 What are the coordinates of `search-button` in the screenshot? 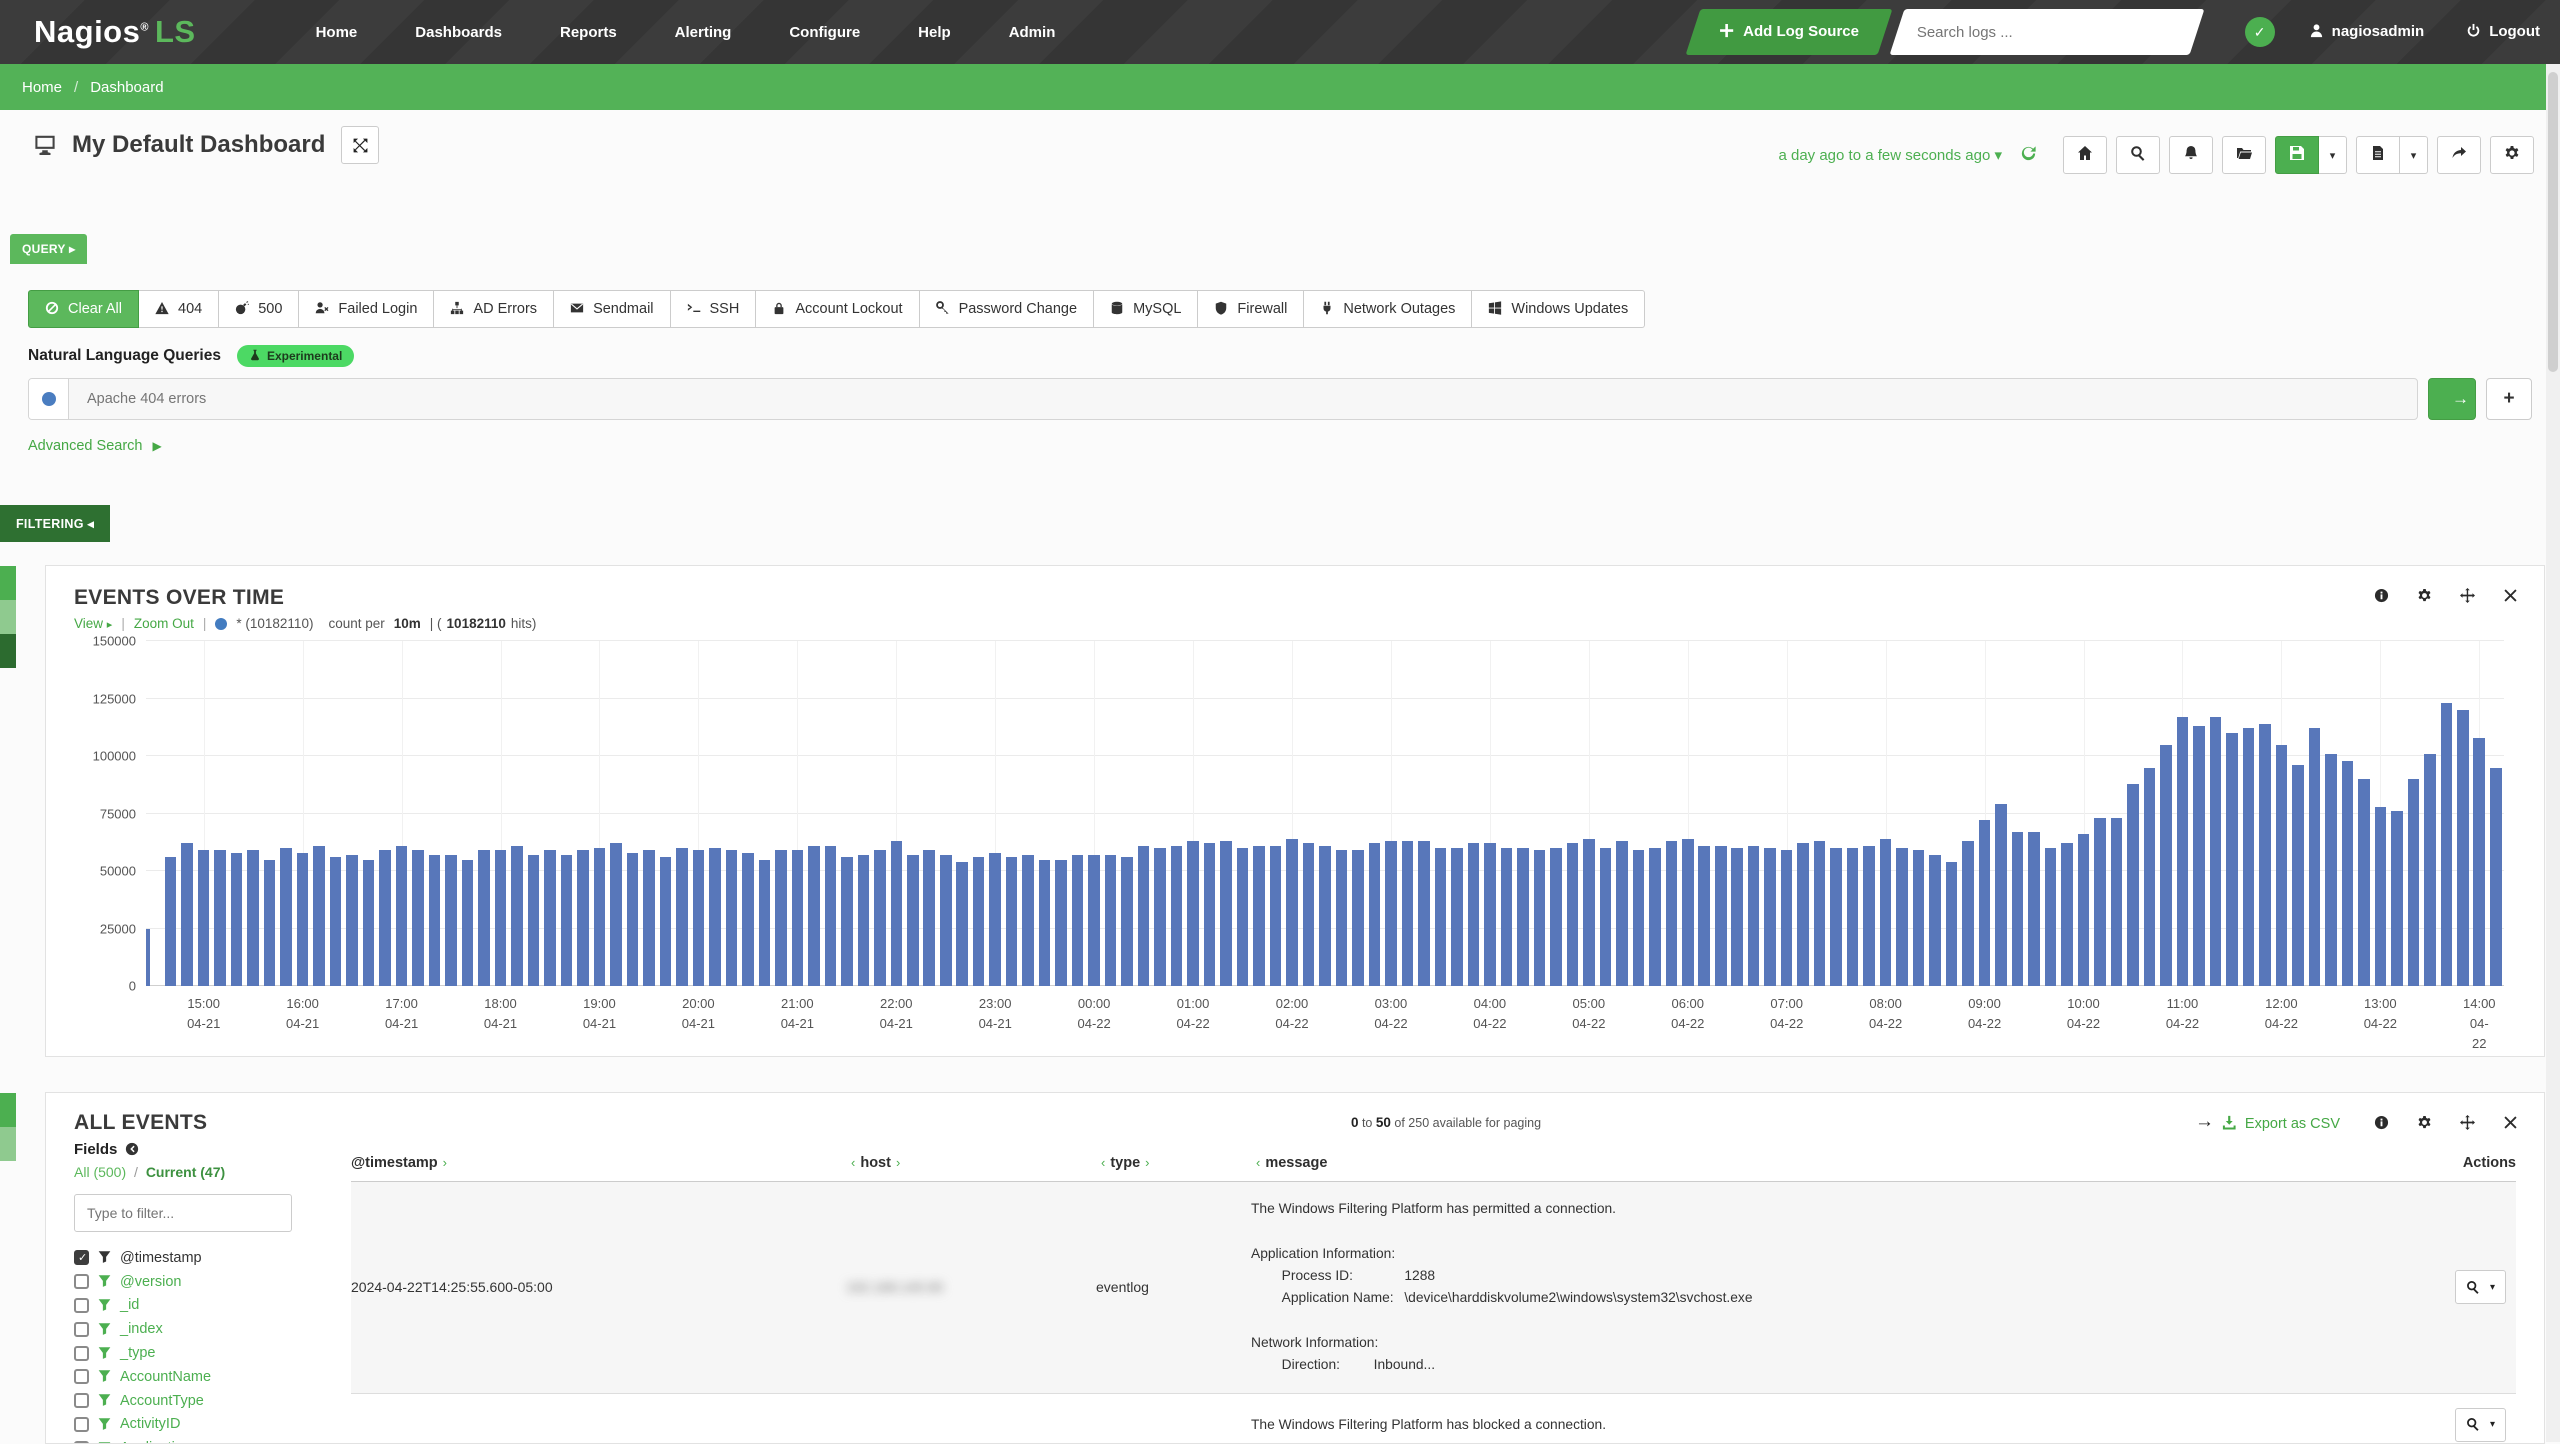 It's located at (2138, 155).